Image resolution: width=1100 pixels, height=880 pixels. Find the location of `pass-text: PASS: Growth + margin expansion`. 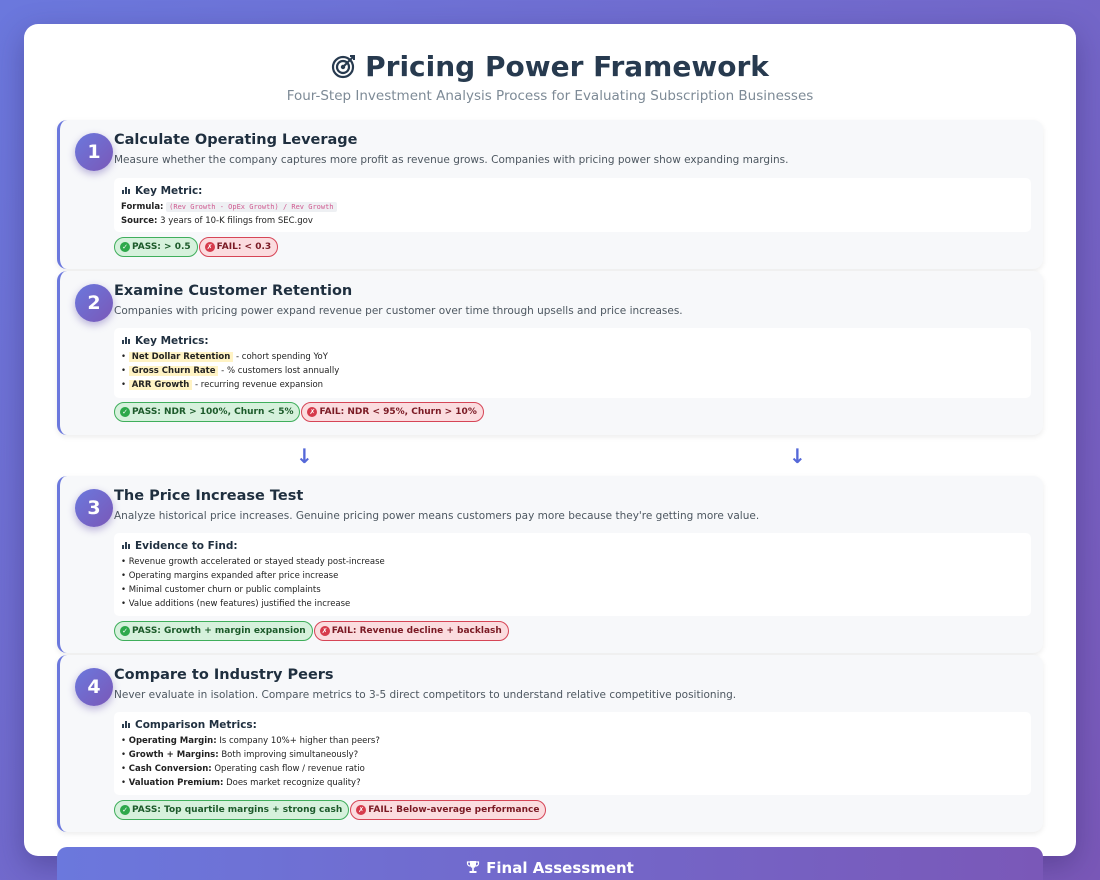

pass-text: PASS: Growth + margin expansion is located at coordinates (219, 631).